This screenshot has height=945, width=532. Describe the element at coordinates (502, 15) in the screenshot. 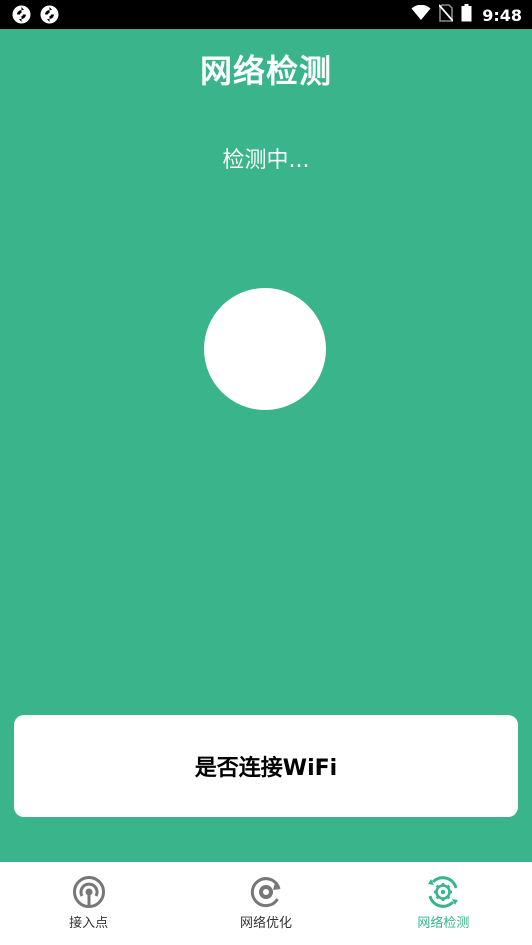

I see `status-time: 9:48` at that location.